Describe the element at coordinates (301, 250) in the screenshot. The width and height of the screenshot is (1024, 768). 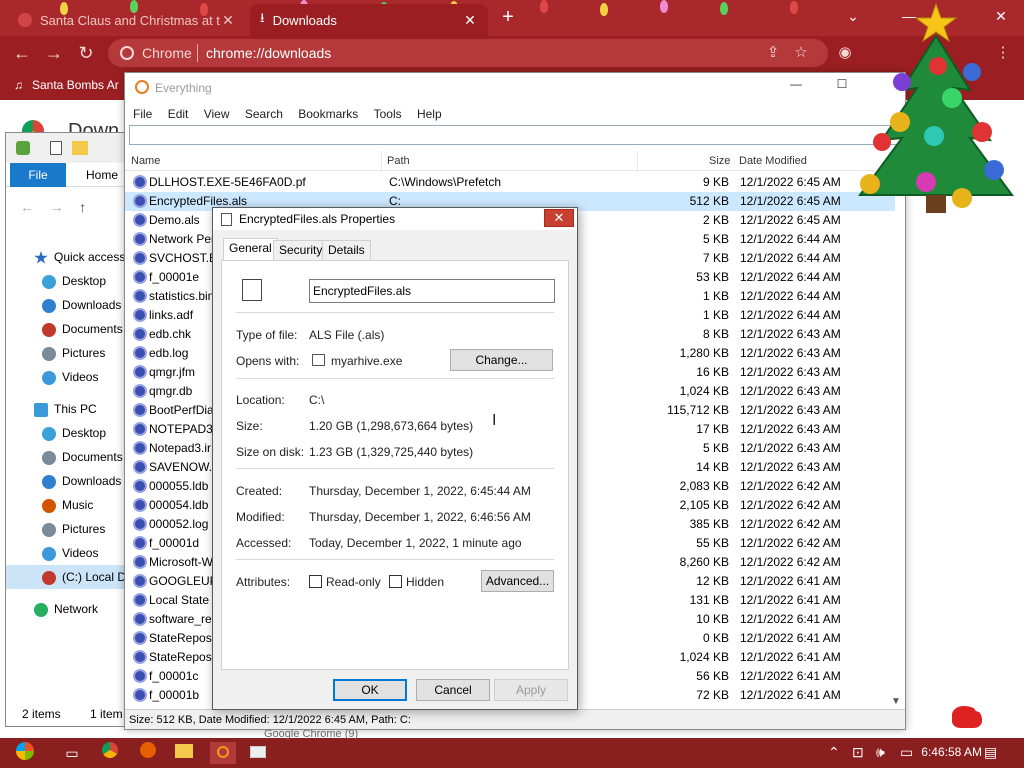
I see `tab-security: Security` at that location.